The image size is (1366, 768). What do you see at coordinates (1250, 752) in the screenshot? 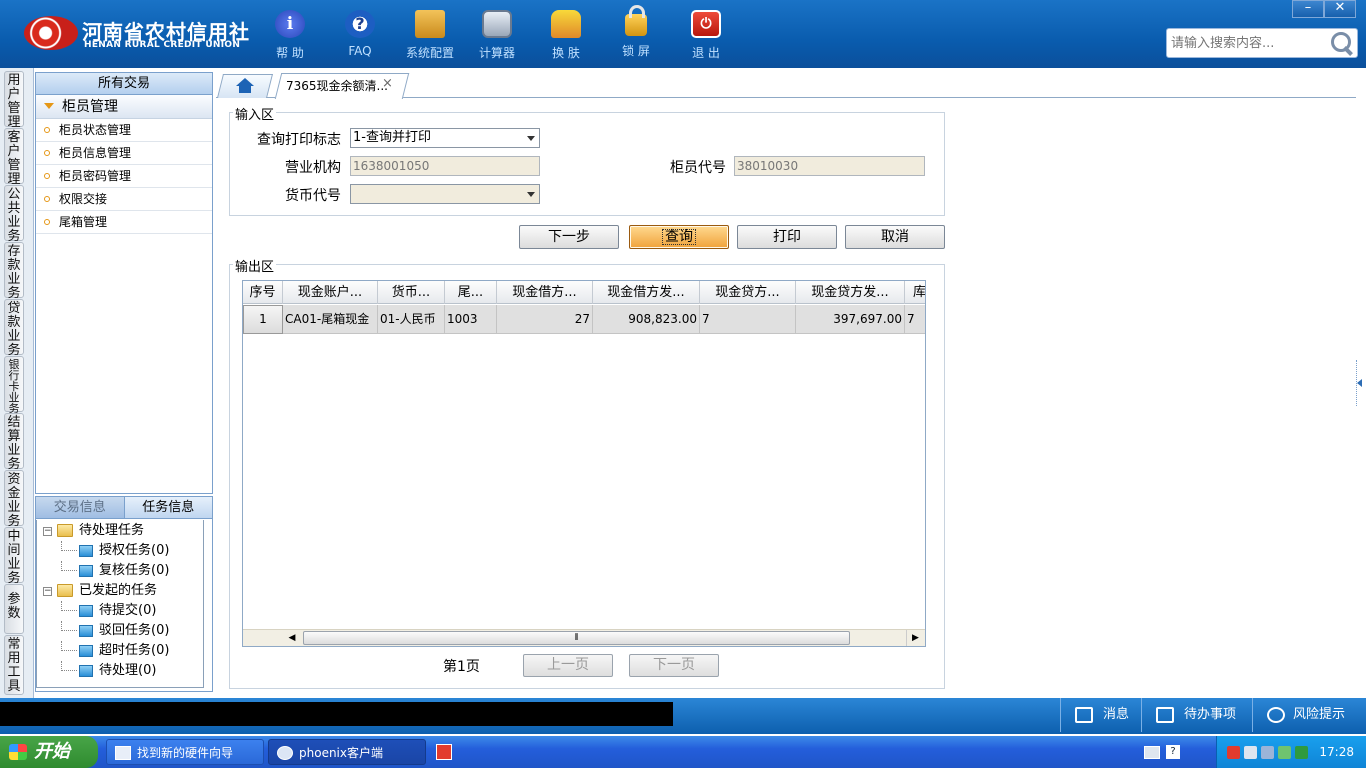
I see `network-icon` at bounding box center [1250, 752].